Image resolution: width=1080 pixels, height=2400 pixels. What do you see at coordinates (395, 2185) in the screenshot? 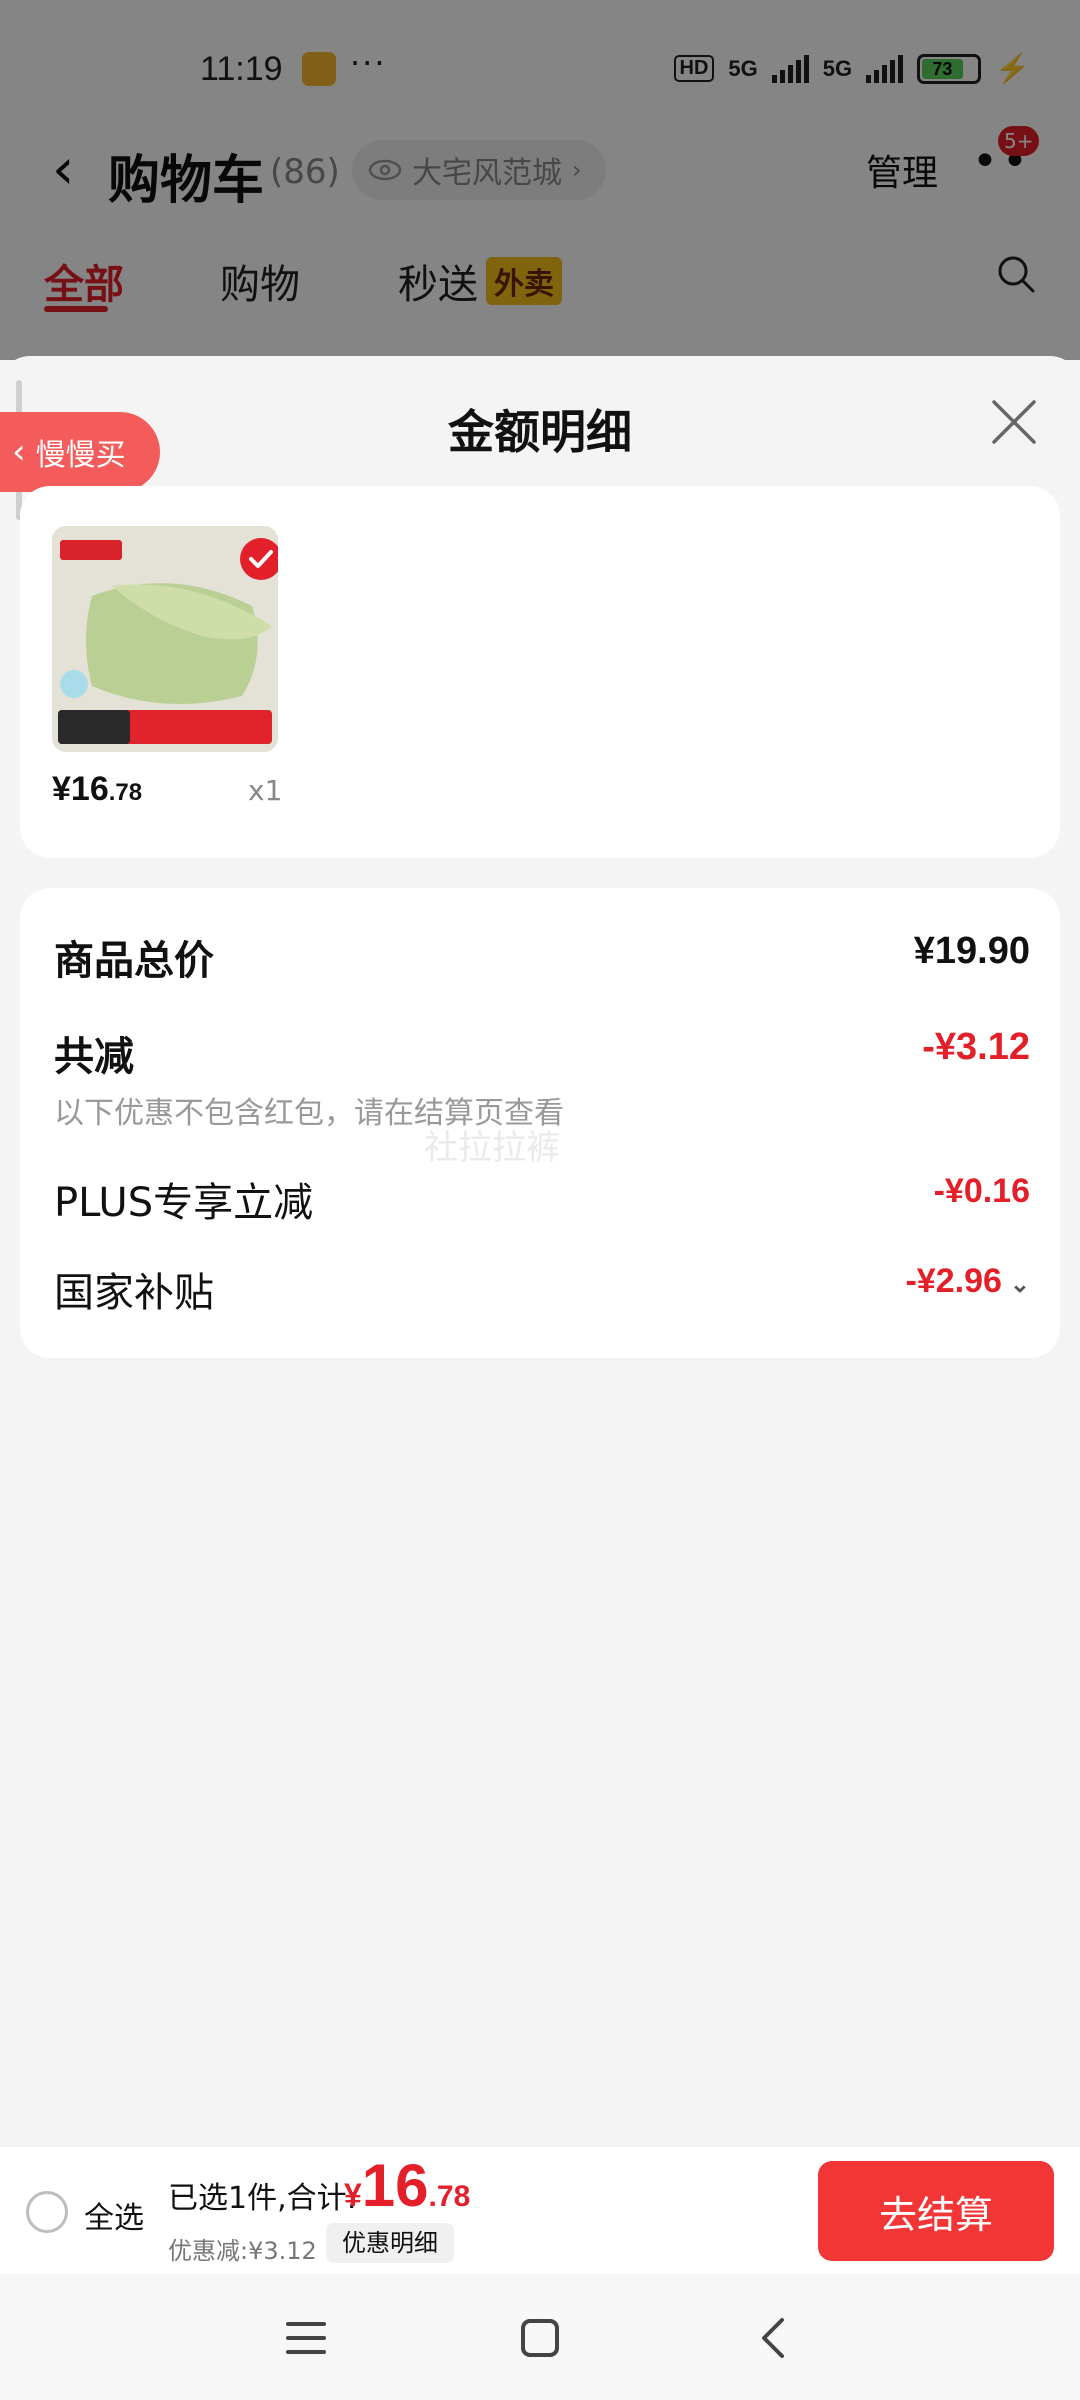
I see `total-integer: 16` at bounding box center [395, 2185].